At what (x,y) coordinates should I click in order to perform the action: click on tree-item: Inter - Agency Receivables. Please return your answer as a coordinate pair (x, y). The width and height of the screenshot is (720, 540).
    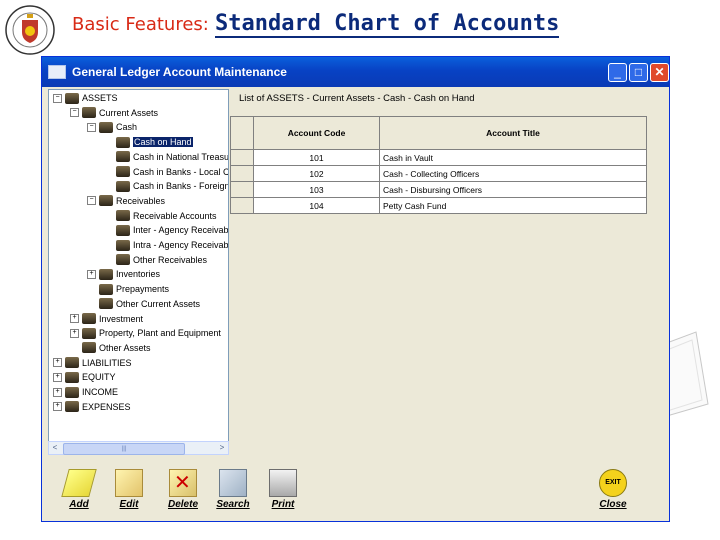
    Looking at the image, I should click on (166, 230).